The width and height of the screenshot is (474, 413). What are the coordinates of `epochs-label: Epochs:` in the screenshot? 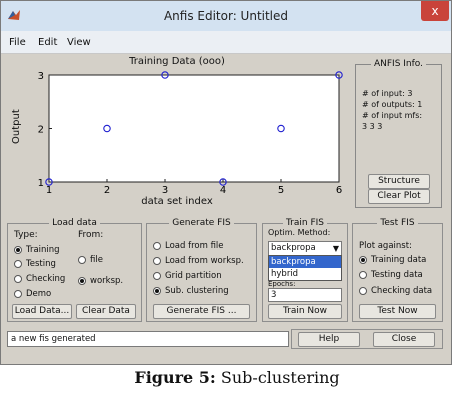 It's located at (282, 284).